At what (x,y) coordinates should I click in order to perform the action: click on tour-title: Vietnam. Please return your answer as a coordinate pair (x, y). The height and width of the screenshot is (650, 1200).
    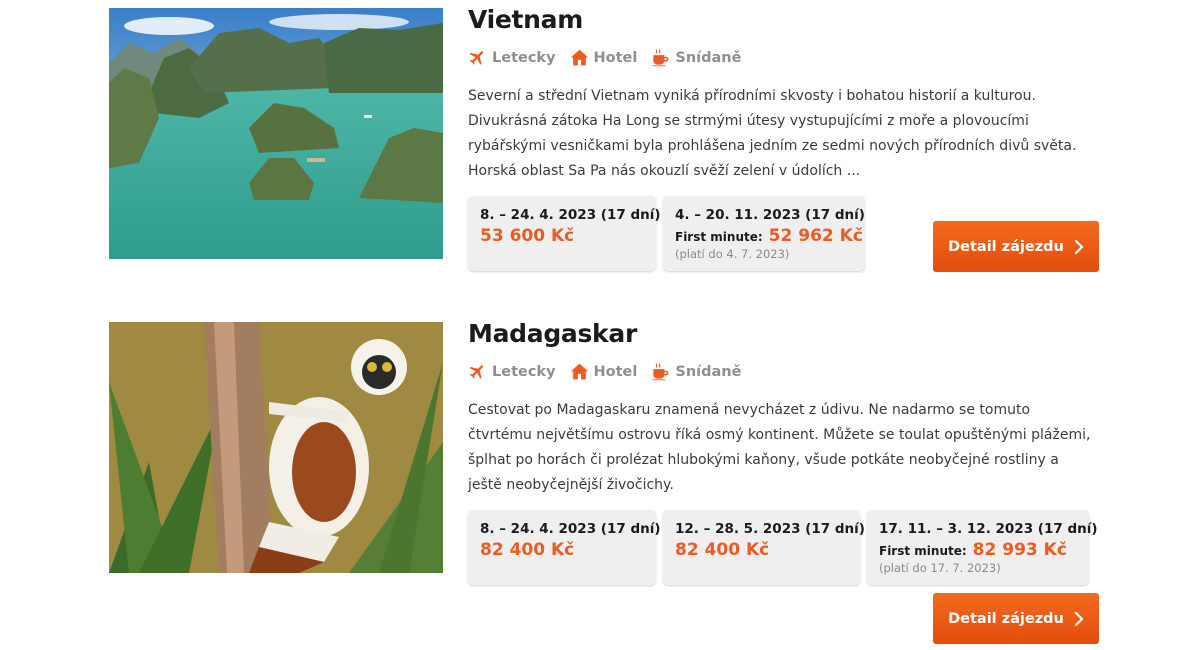
    Looking at the image, I should click on (525, 19).